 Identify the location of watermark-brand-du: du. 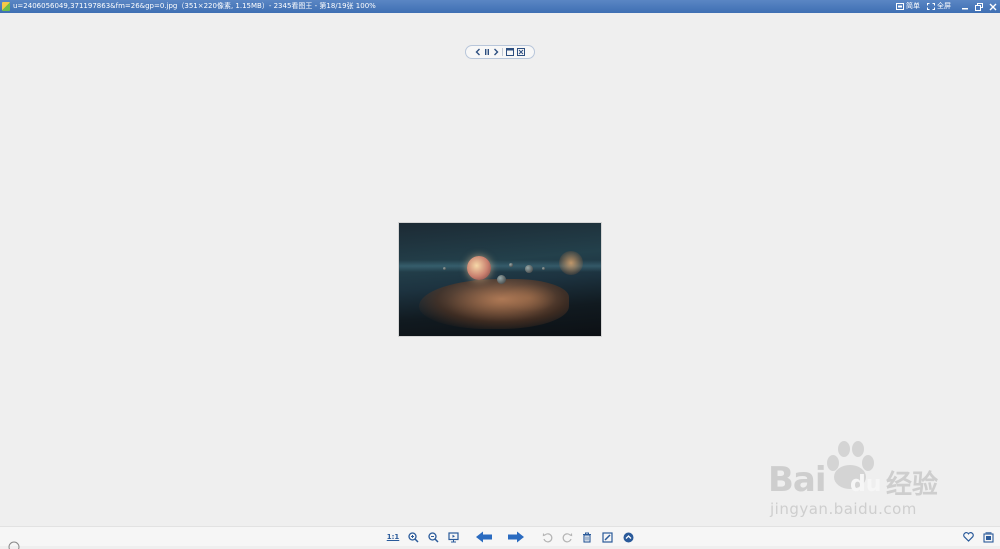
(866, 484).